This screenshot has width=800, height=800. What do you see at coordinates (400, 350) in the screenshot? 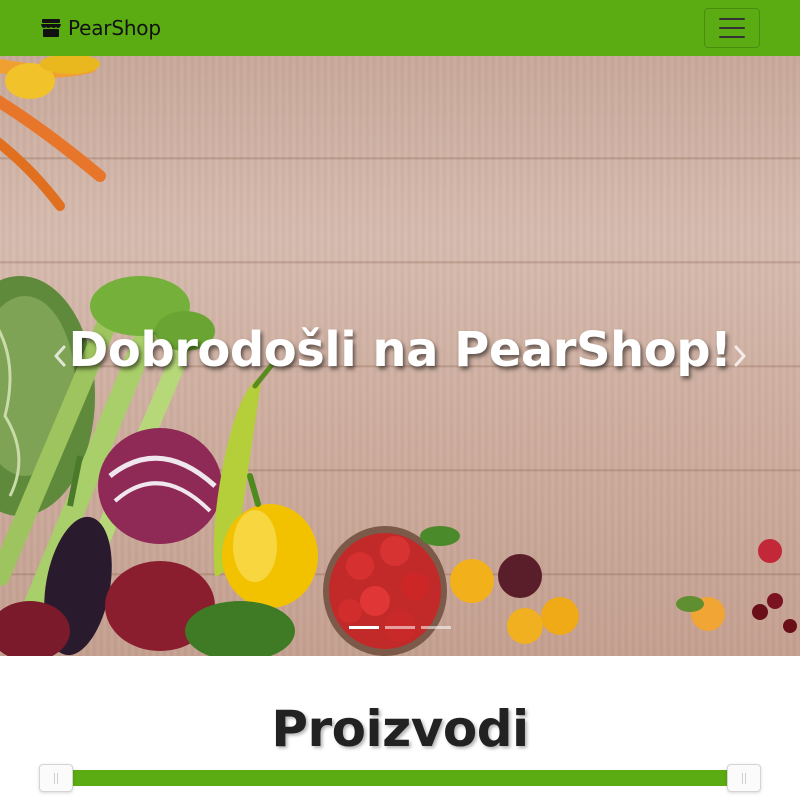
I see `hero-title: Dobrodošli na PearShop!` at bounding box center [400, 350].